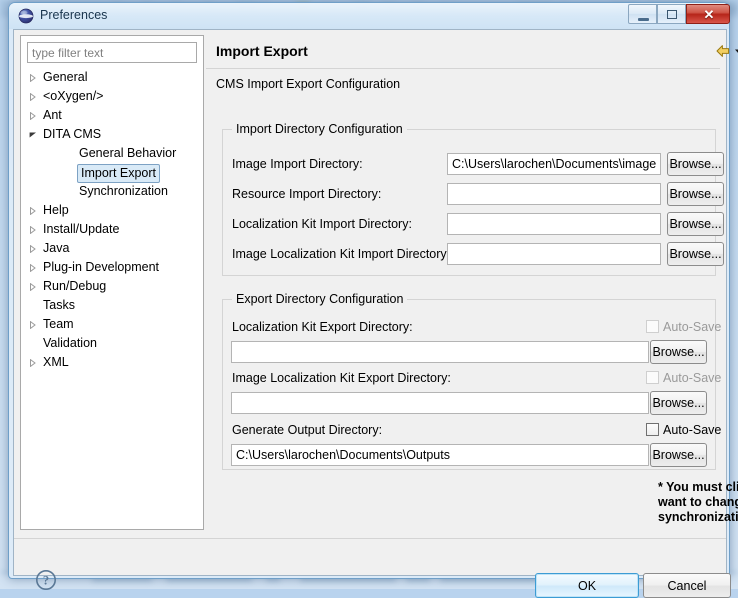  What do you see at coordinates (370, 538) in the screenshot?
I see `footer-divider` at bounding box center [370, 538].